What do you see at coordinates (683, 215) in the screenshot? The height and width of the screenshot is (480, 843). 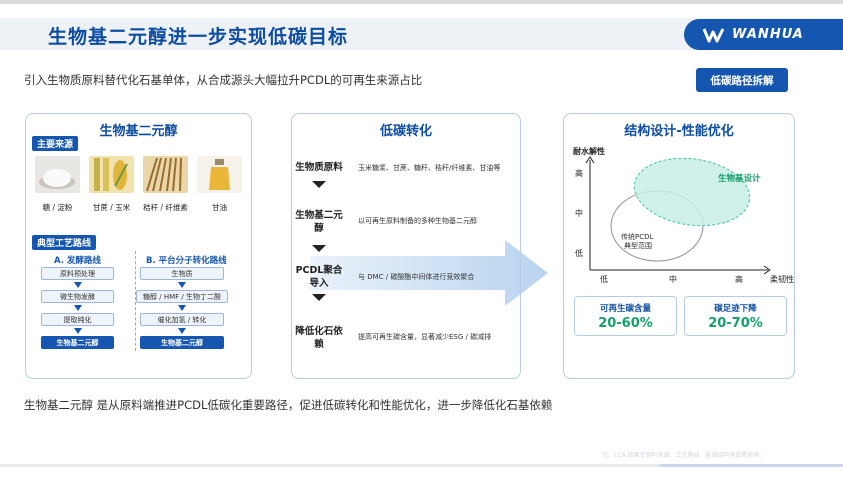 I see `performance-chart: 耐水解性 柔韧性 高 中 低 低 中 高 生物基设计 传统PCDL 典型范围` at bounding box center [683, 215].